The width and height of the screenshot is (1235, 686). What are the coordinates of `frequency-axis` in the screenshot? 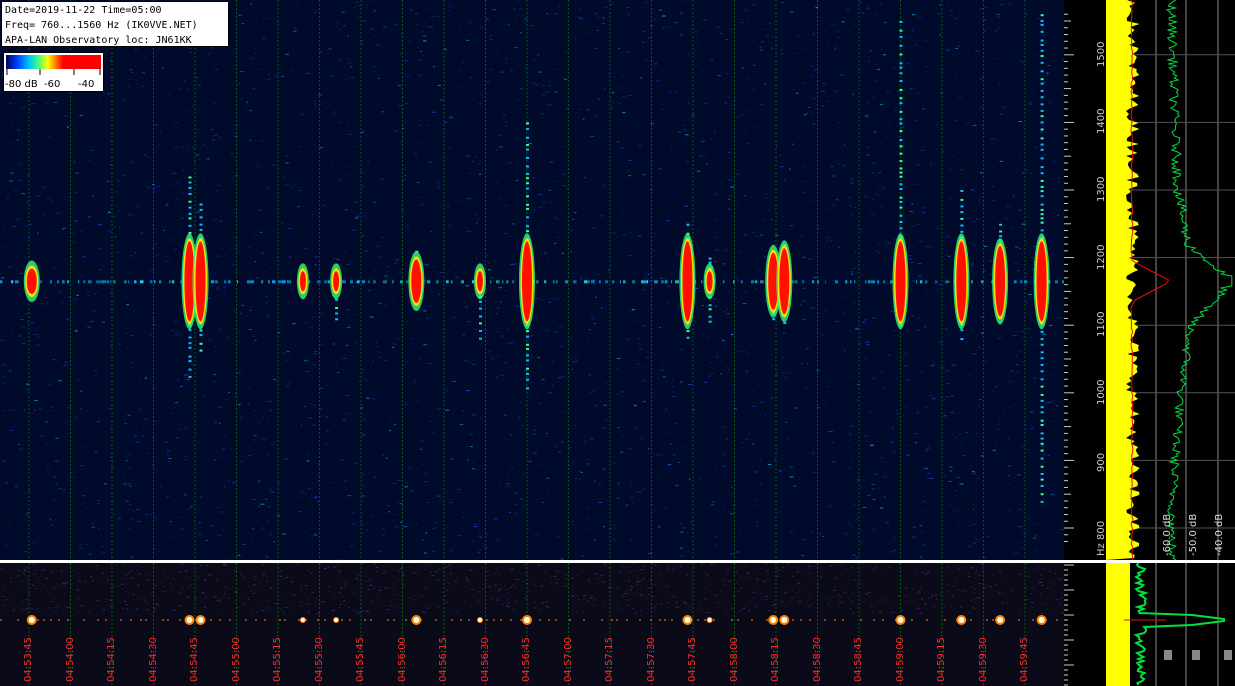 It's located at (1085, 280).